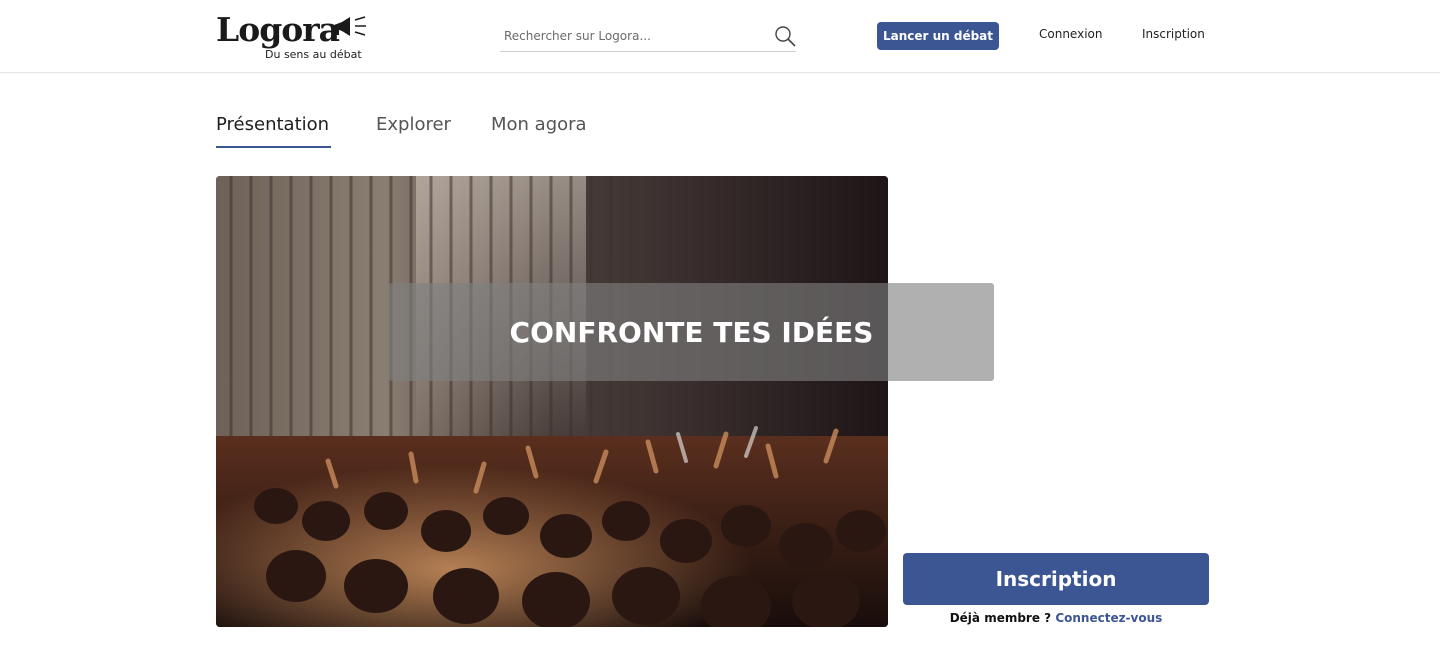 The height and width of the screenshot is (665, 1440). Describe the element at coordinates (630, 36) in the screenshot. I see `search-input` at that location.